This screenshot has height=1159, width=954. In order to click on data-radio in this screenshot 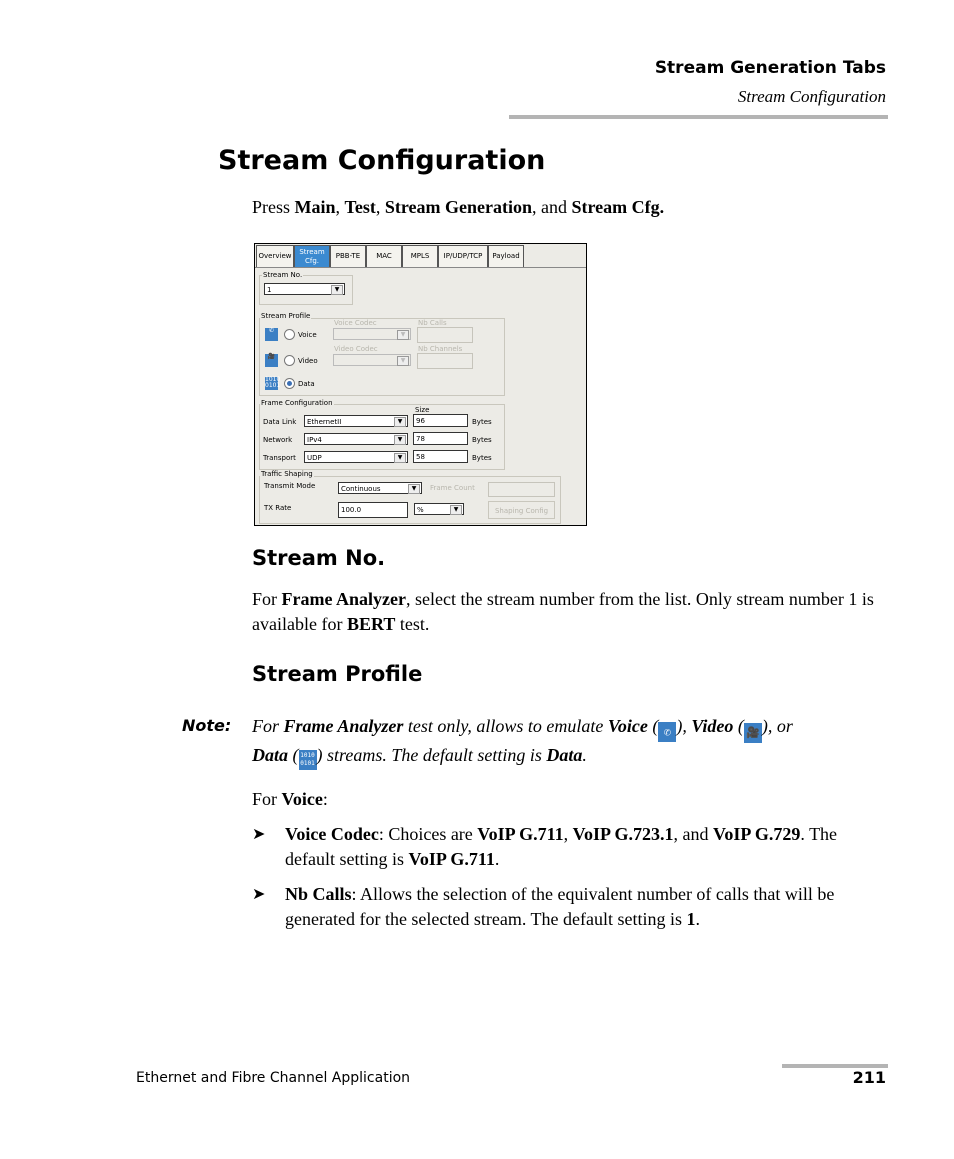, I will do `click(289, 383)`.